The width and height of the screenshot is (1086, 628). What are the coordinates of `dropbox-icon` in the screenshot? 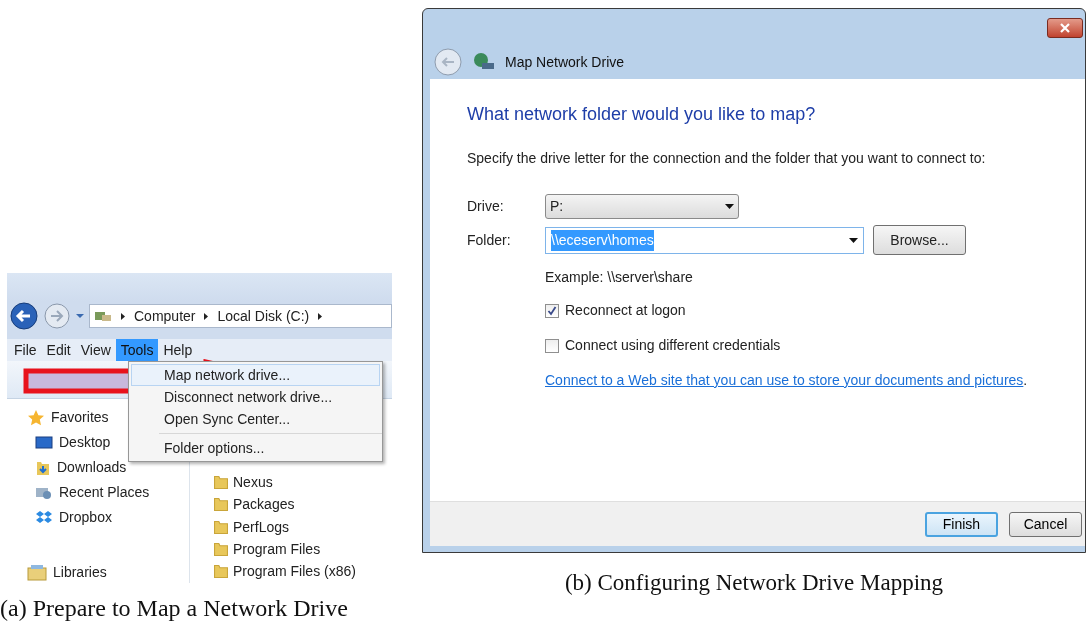 It's located at (44, 517).